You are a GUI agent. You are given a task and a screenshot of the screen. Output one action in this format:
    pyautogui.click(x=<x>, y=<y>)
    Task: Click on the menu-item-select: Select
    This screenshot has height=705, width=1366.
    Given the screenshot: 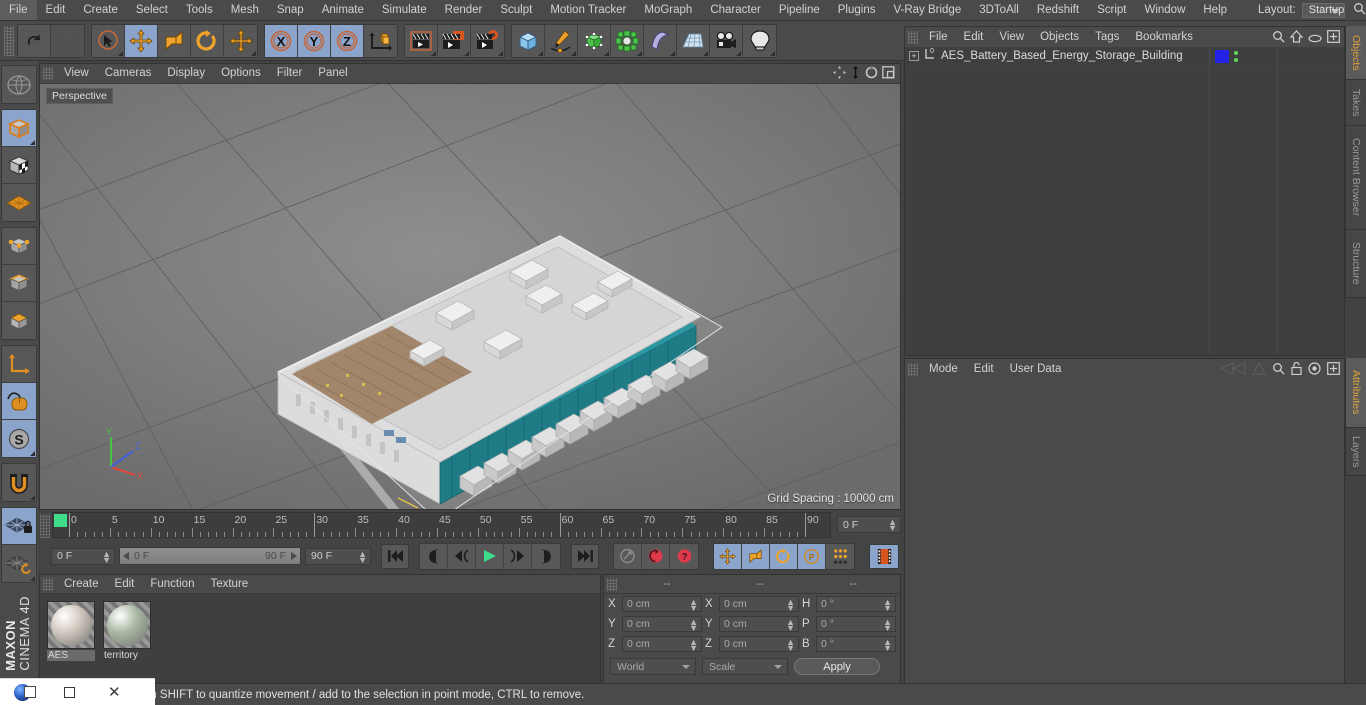 What is the action you would take?
    pyautogui.click(x=152, y=10)
    